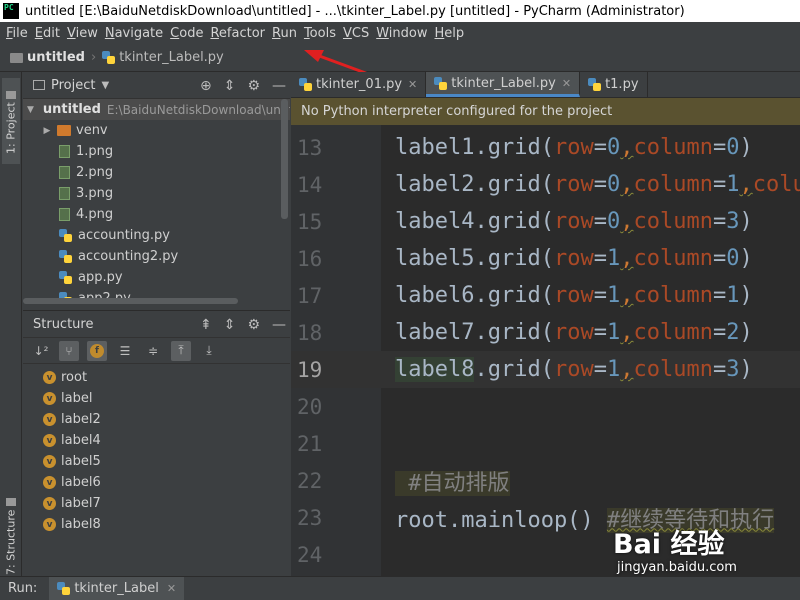 The width and height of the screenshot is (800, 600). I want to click on menu-mnemonic: C, so click(175, 33).